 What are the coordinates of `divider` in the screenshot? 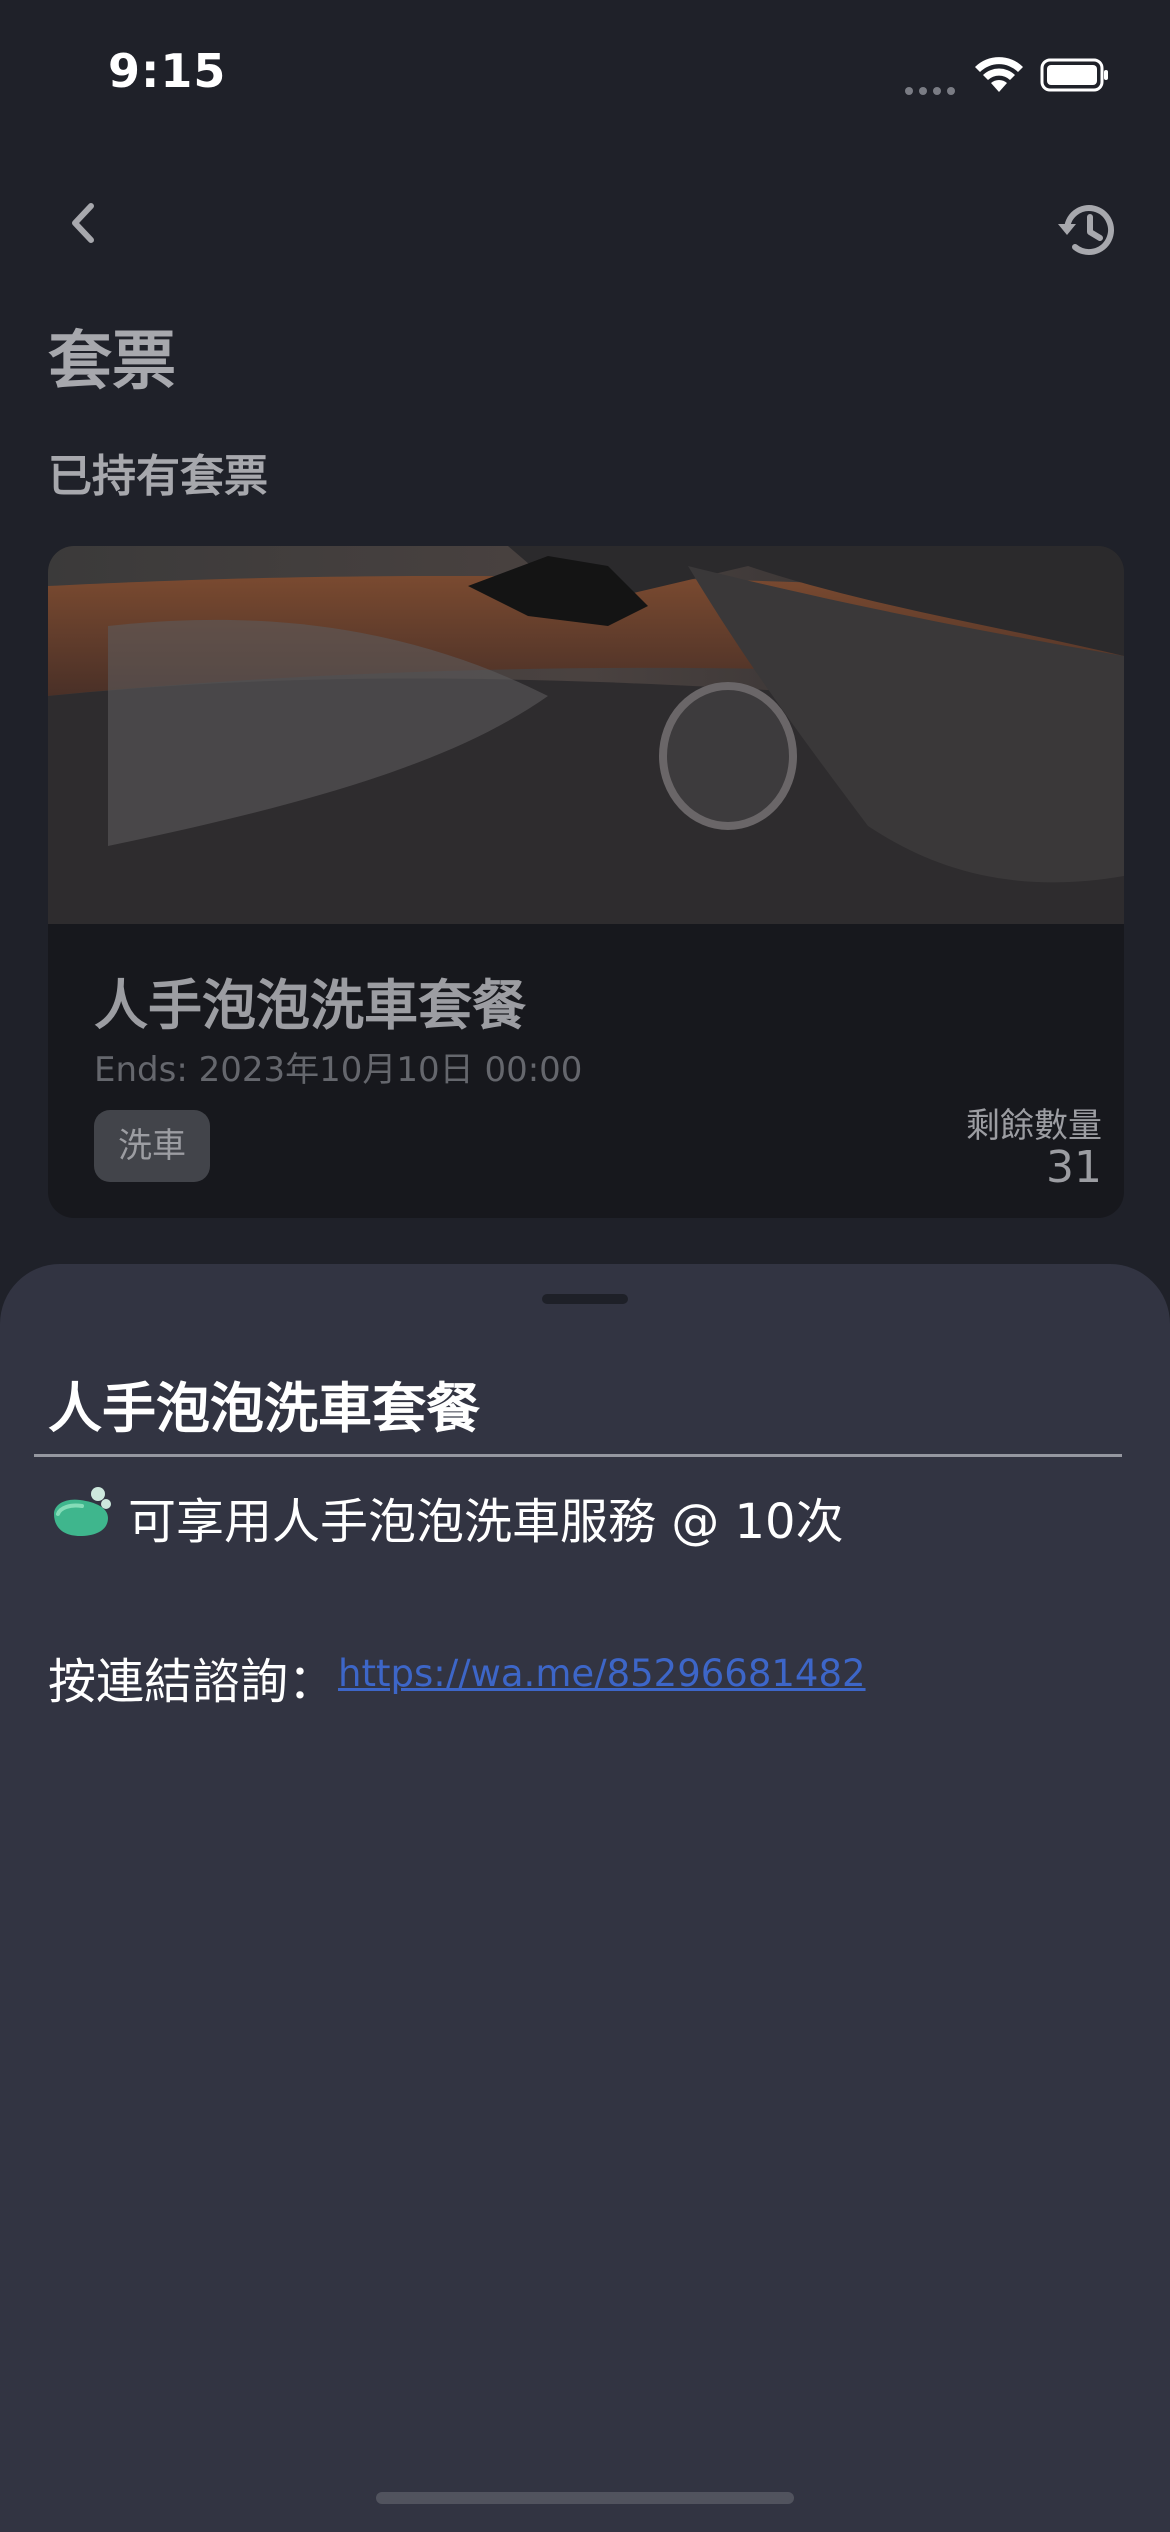 It's located at (578, 1455).